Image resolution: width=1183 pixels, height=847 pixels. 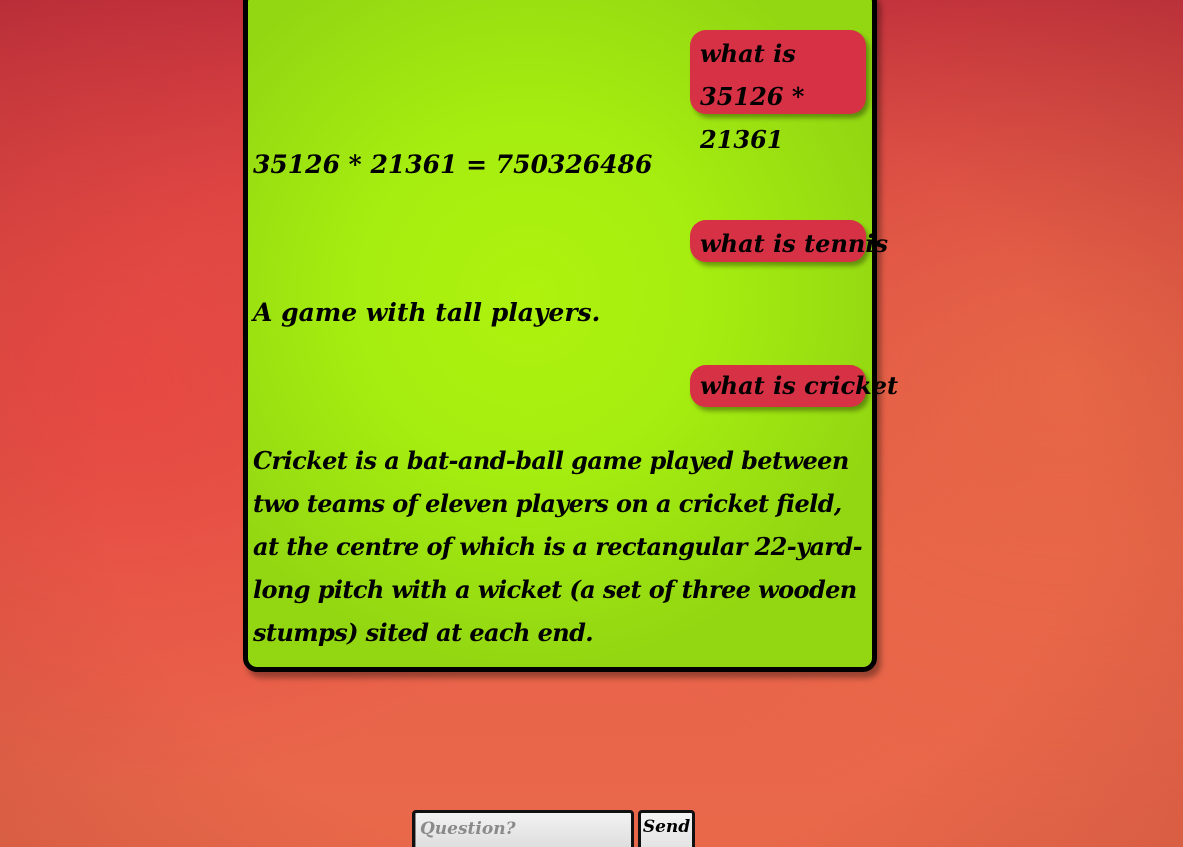 I want to click on user-message-bubble: what is tennis, so click(x=789, y=241).